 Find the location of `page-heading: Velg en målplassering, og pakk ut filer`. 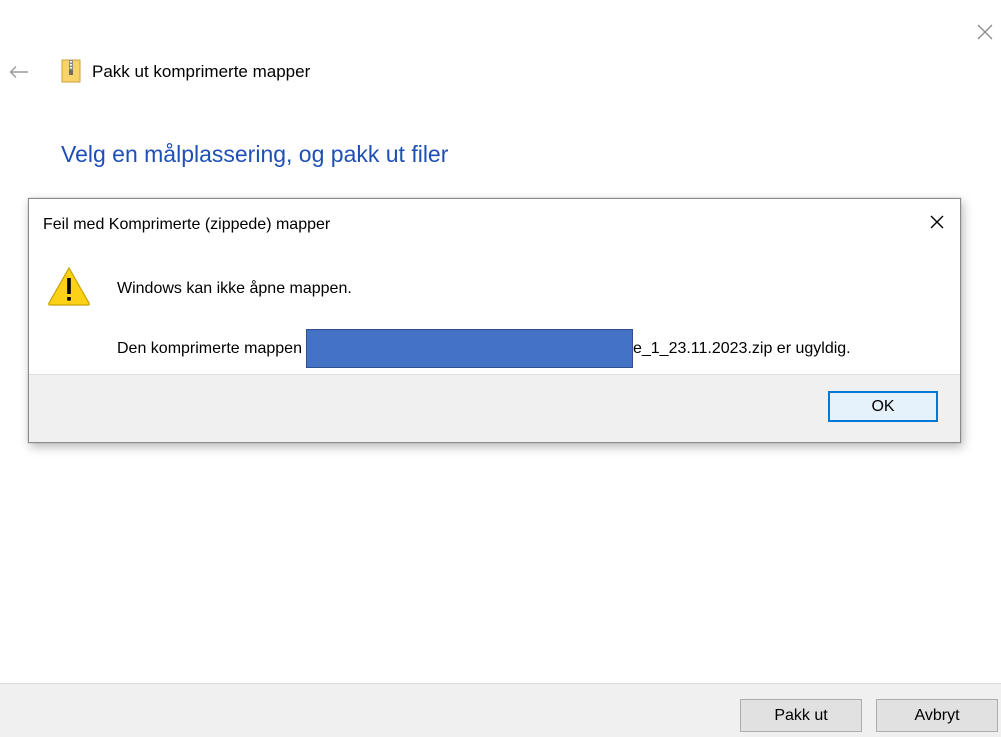

page-heading: Velg en målplassering, og pakk ut filer is located at coordinates (255, 154).